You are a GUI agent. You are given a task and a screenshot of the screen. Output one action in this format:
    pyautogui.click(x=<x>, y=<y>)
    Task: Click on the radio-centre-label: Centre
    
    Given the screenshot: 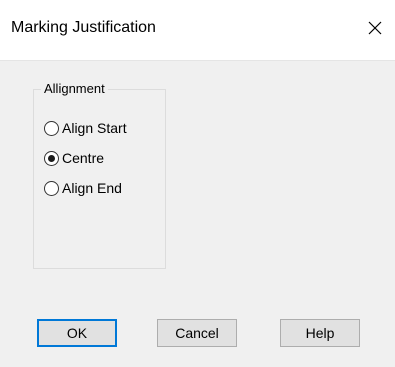 What is the action you would take?
    pyautogui.click(x=83, y=158)
    